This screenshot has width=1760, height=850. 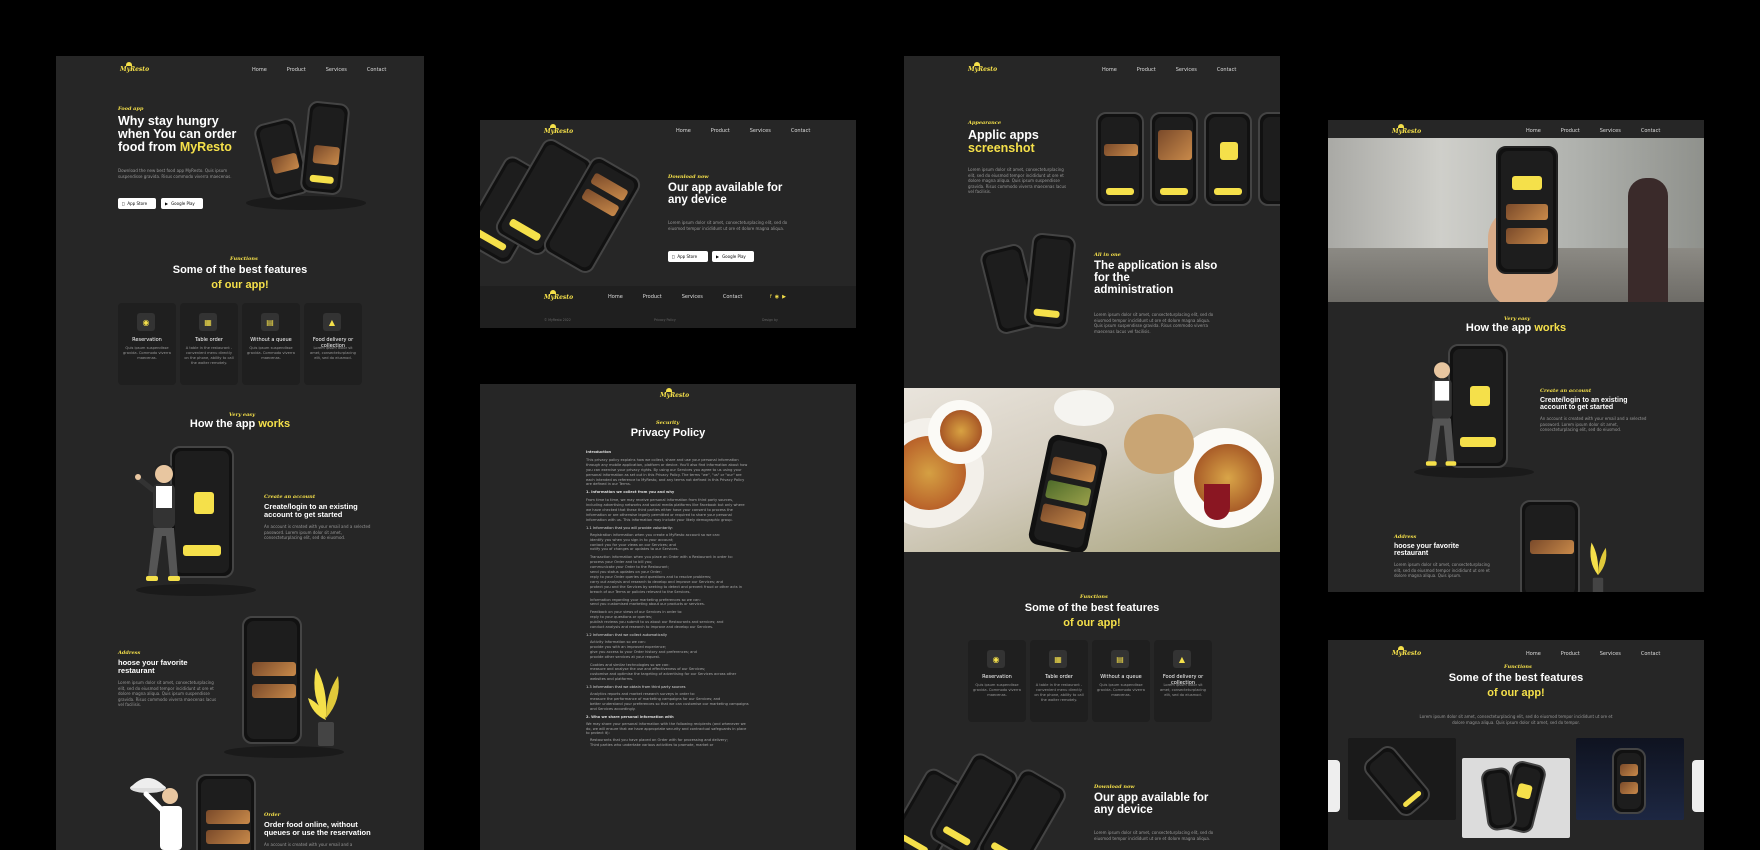 What do you see at coordinates (1527, 210) in the screenshot?
I see `photo-phone` at bounding box center [1527, 210].